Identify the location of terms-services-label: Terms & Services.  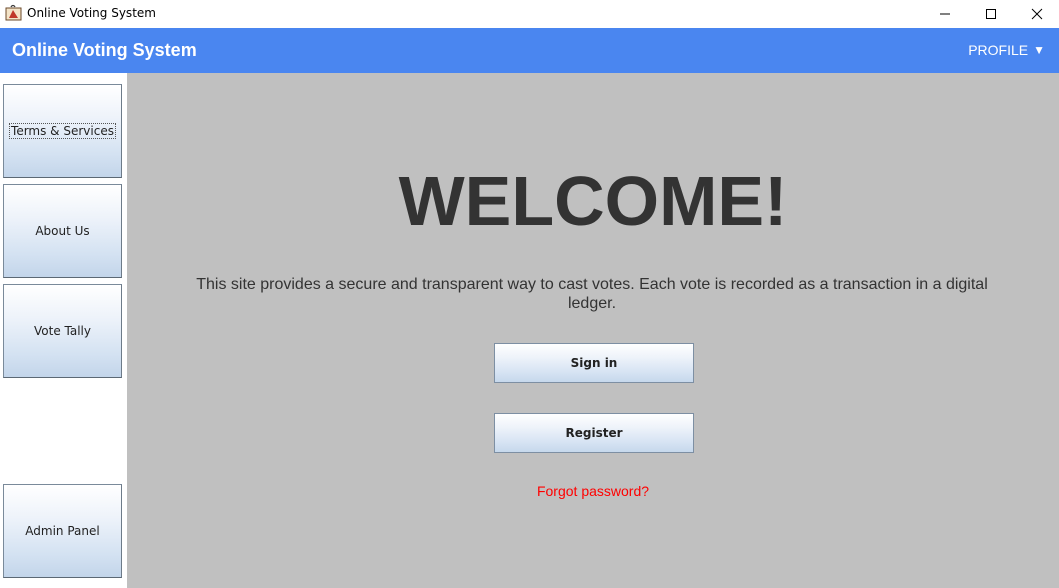
(62, 131).